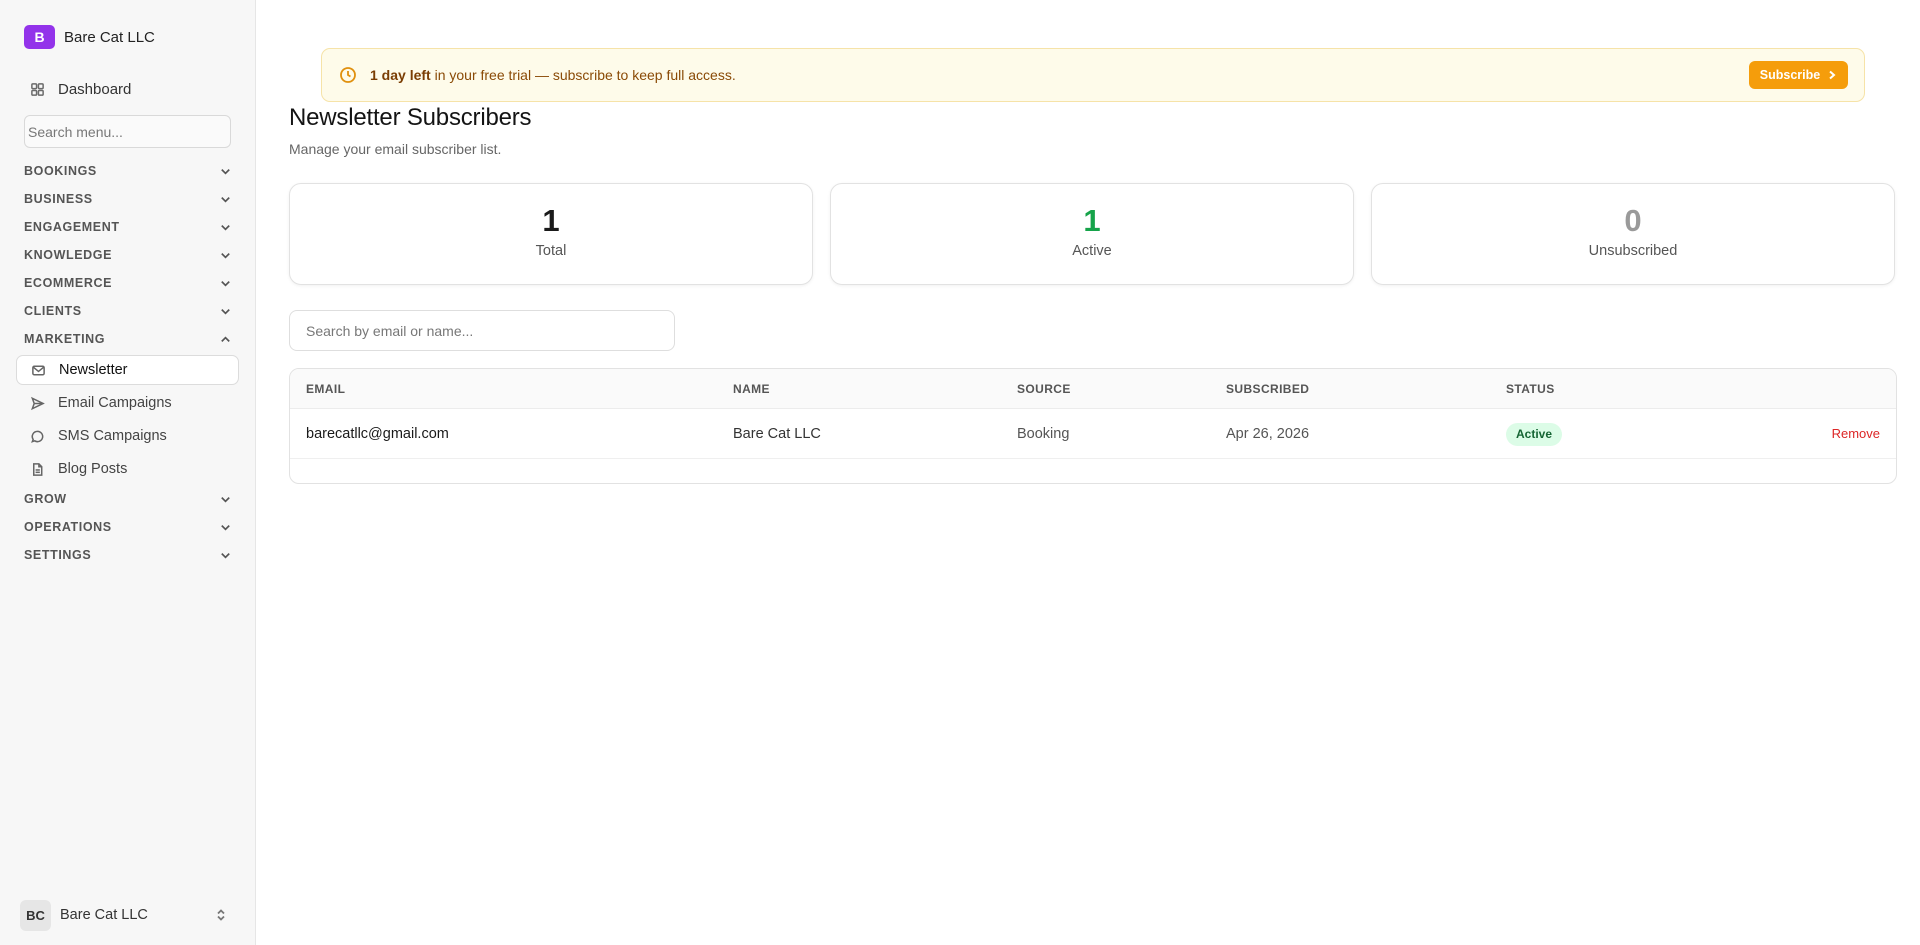 The image size is (1920, 945). What do you see at coordinates (37, 90) in the screenshot?
I see `grid-icon` at bounding box center [37, 90].